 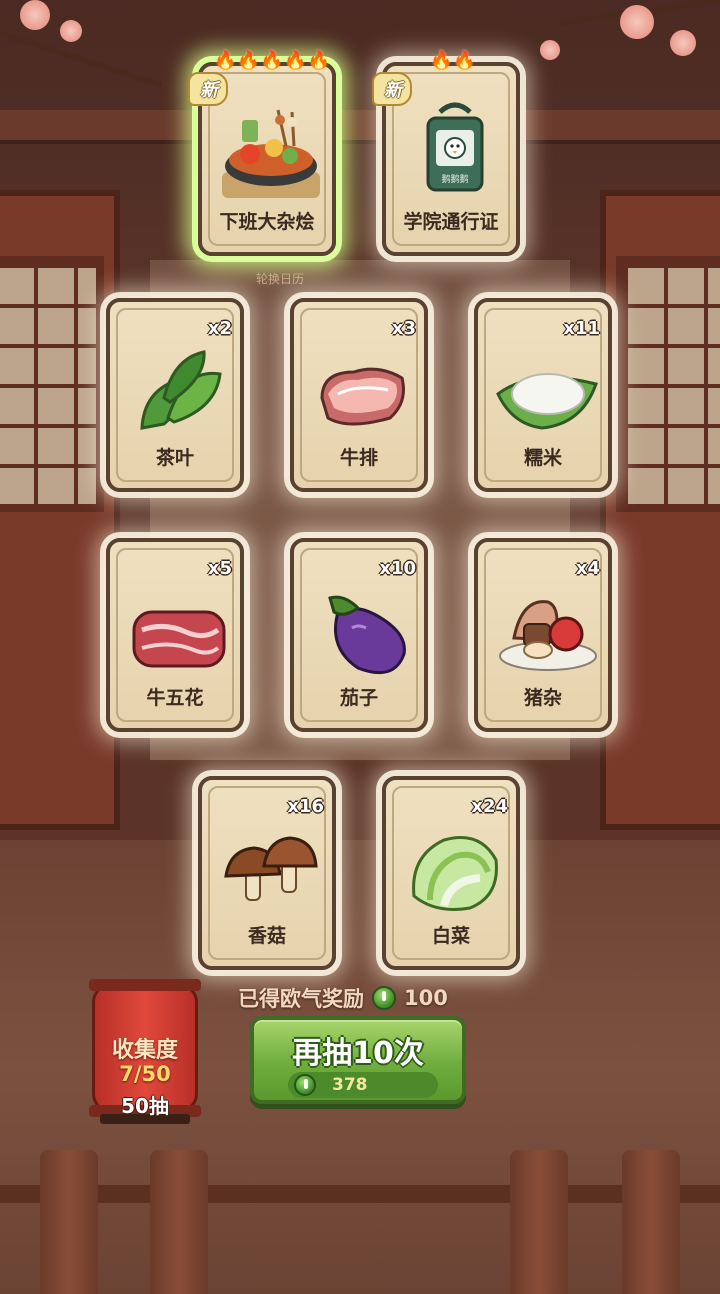 What do you see at coordinates (358, 698) in the screenshot?
I see `item-name: 茄子` at bounding box center [358, 698].